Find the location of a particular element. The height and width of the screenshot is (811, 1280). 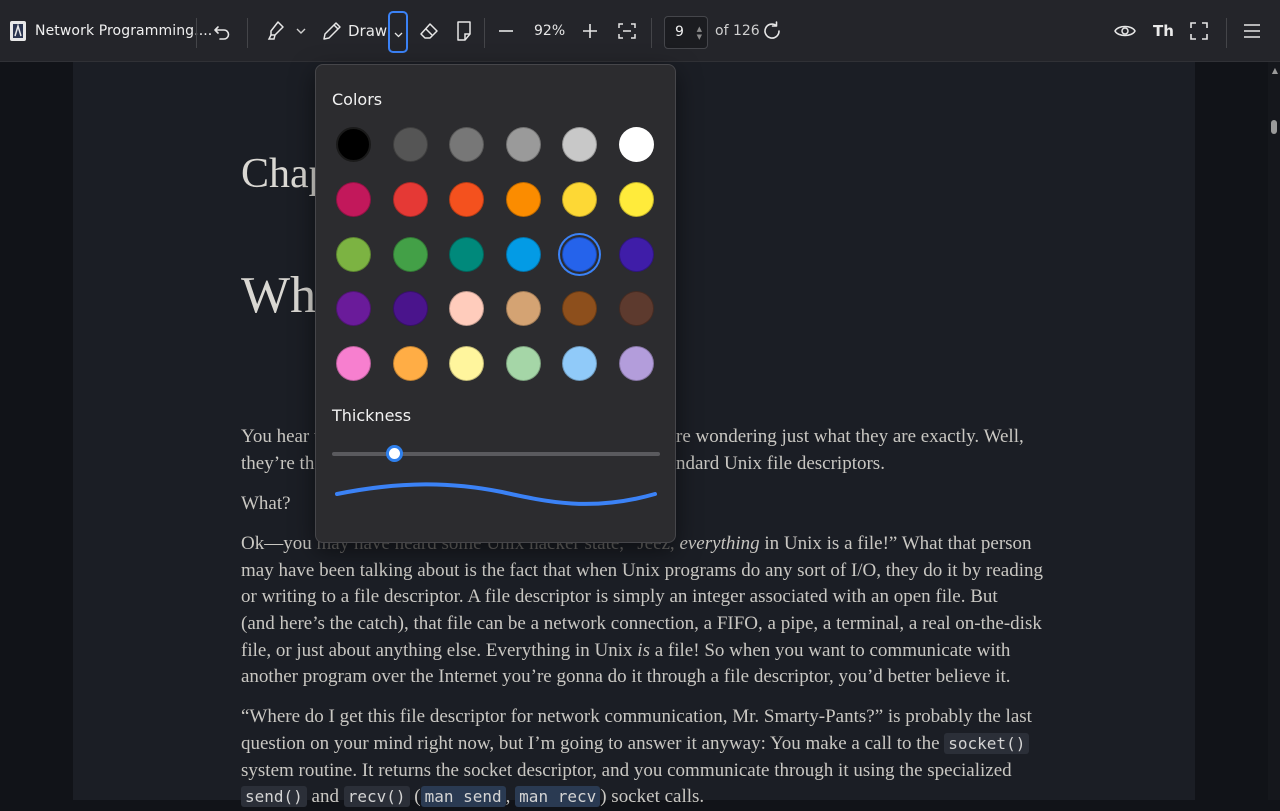

undo-icon is located at coordinates (222, 31).